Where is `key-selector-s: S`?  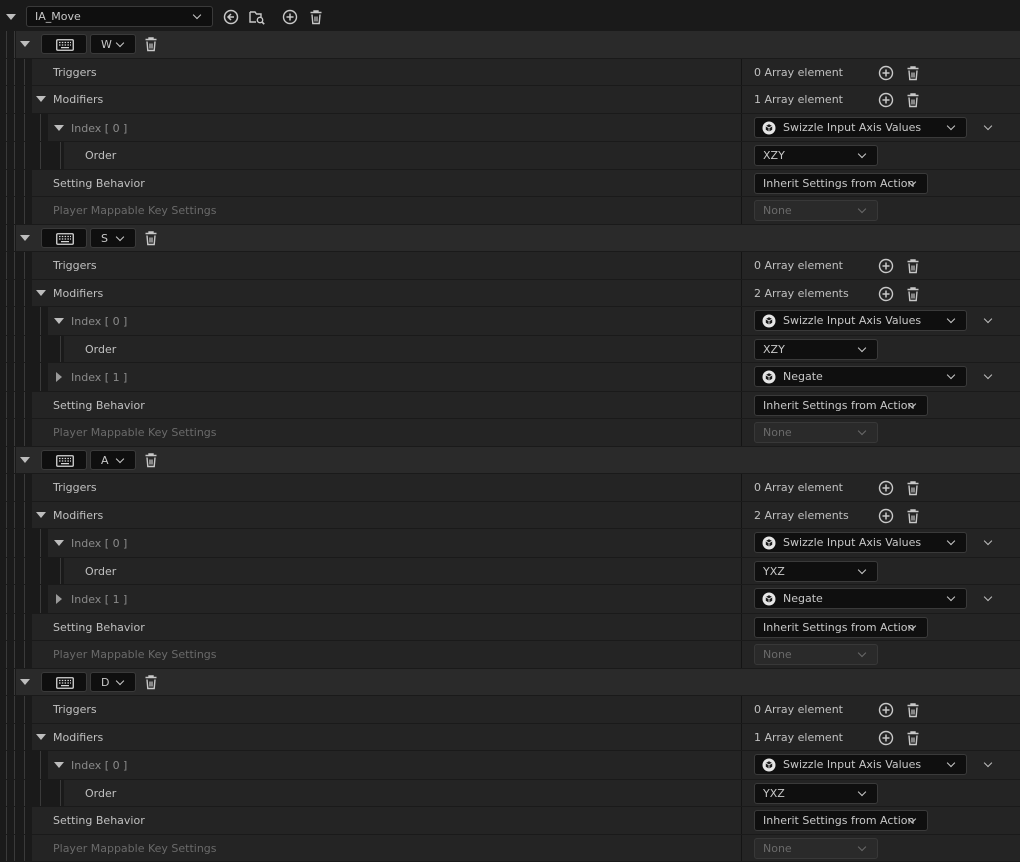
key-selector-s: S is located at coordinates (113, 238).